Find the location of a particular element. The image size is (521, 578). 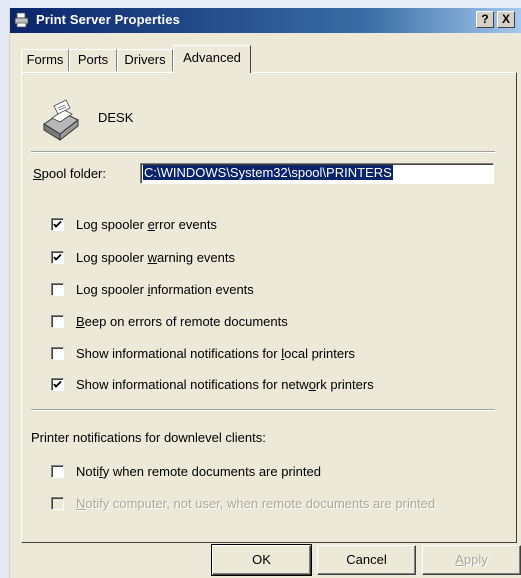

tab-advanced: Advanced is located at coordinates (212, 59).